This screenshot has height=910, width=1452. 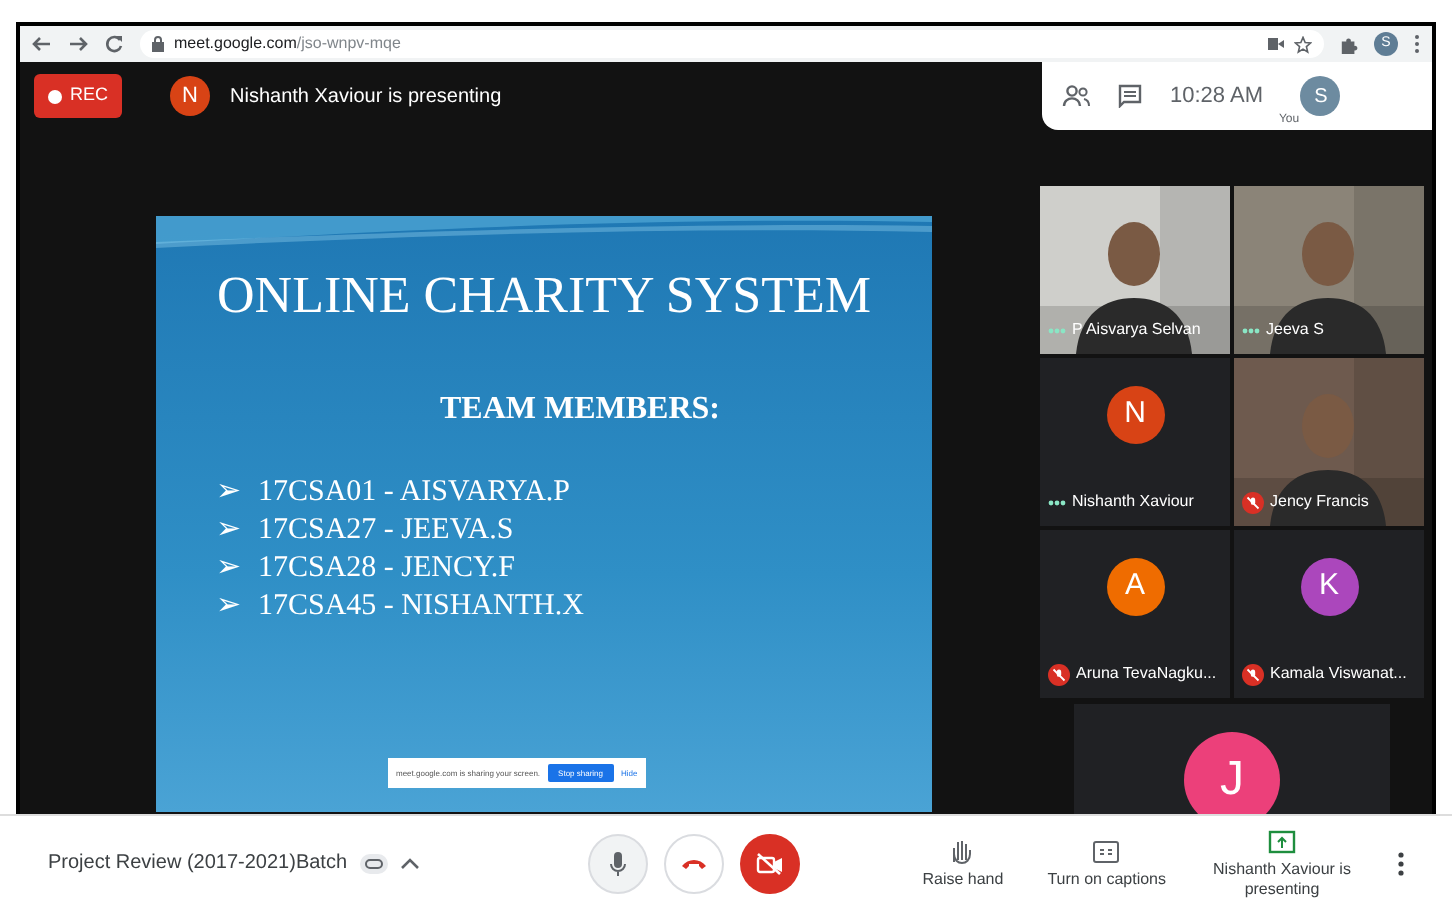 I want to click on clock-time: 10:28 AM, so click(x=1216, y=96).